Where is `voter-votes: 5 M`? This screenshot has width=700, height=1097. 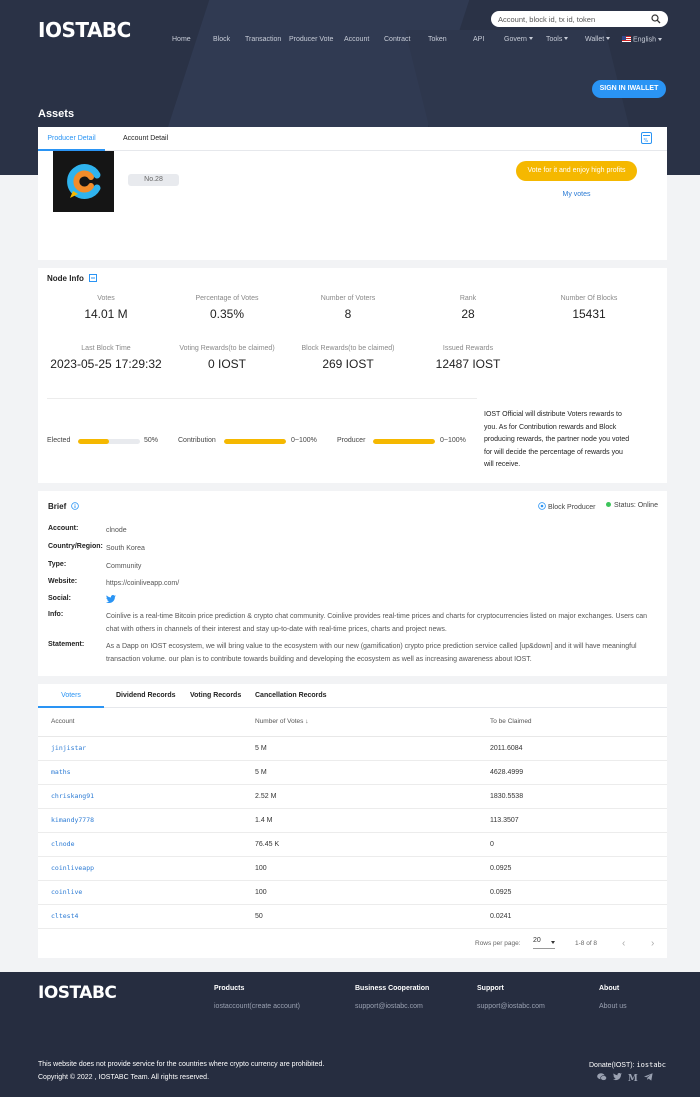
voter-votes: 5 M is located at coordinates (372, 748).